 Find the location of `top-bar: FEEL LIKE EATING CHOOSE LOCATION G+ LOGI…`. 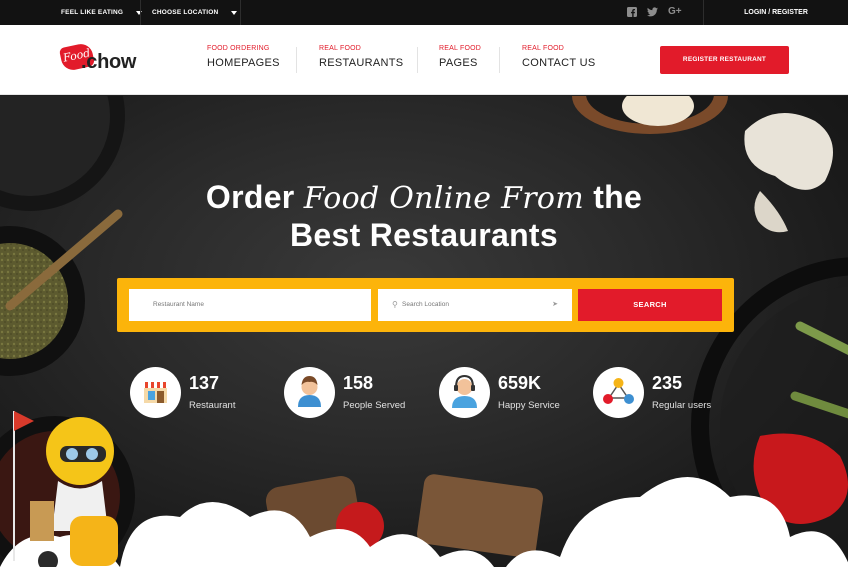

top-bar: FEEL LIKE EATING CHOOSE LOCATION G+ LOGI… is located at coordinates (424, 12).